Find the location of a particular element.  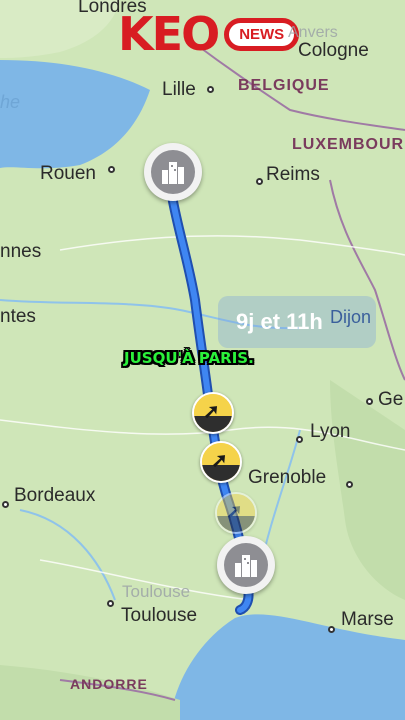

city-label-cologne: Cologne is located at coordinates (333, 50).